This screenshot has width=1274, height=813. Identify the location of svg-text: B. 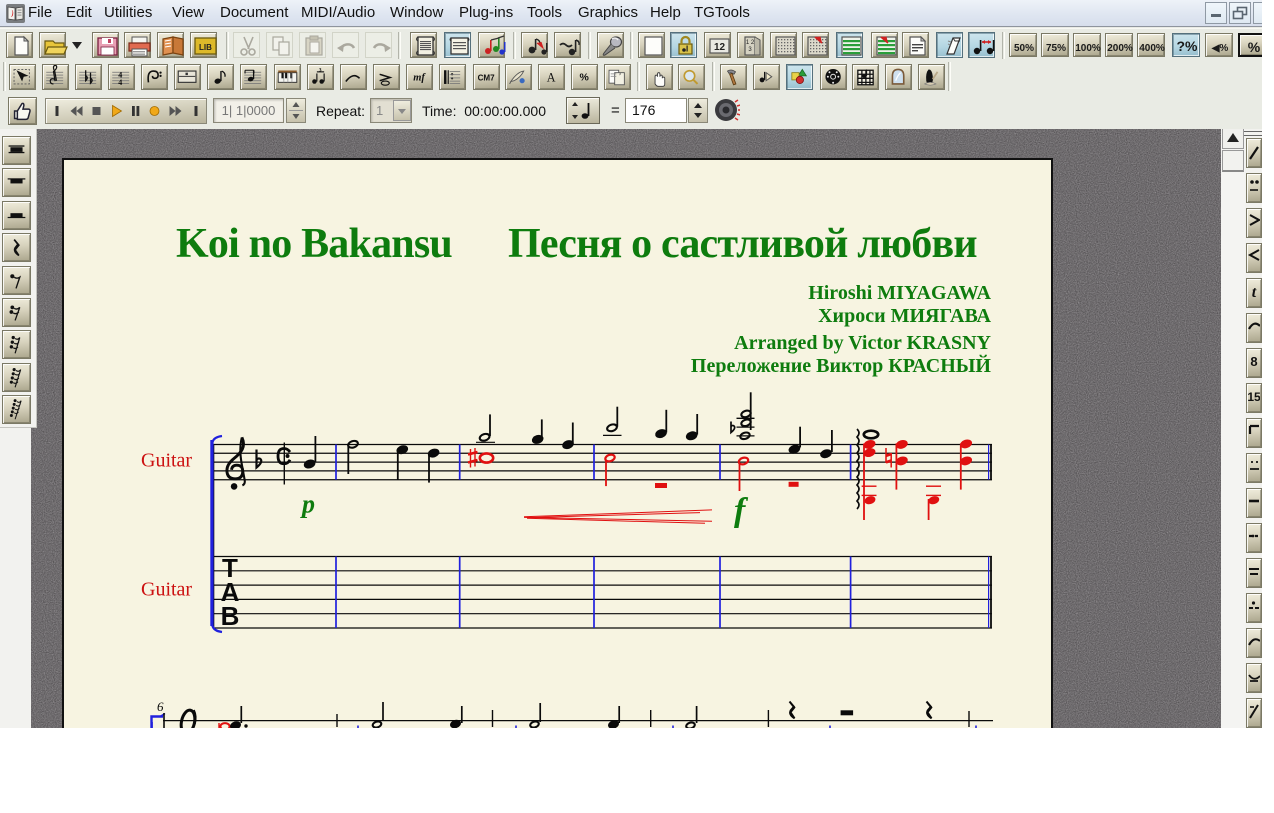
(230, 616).